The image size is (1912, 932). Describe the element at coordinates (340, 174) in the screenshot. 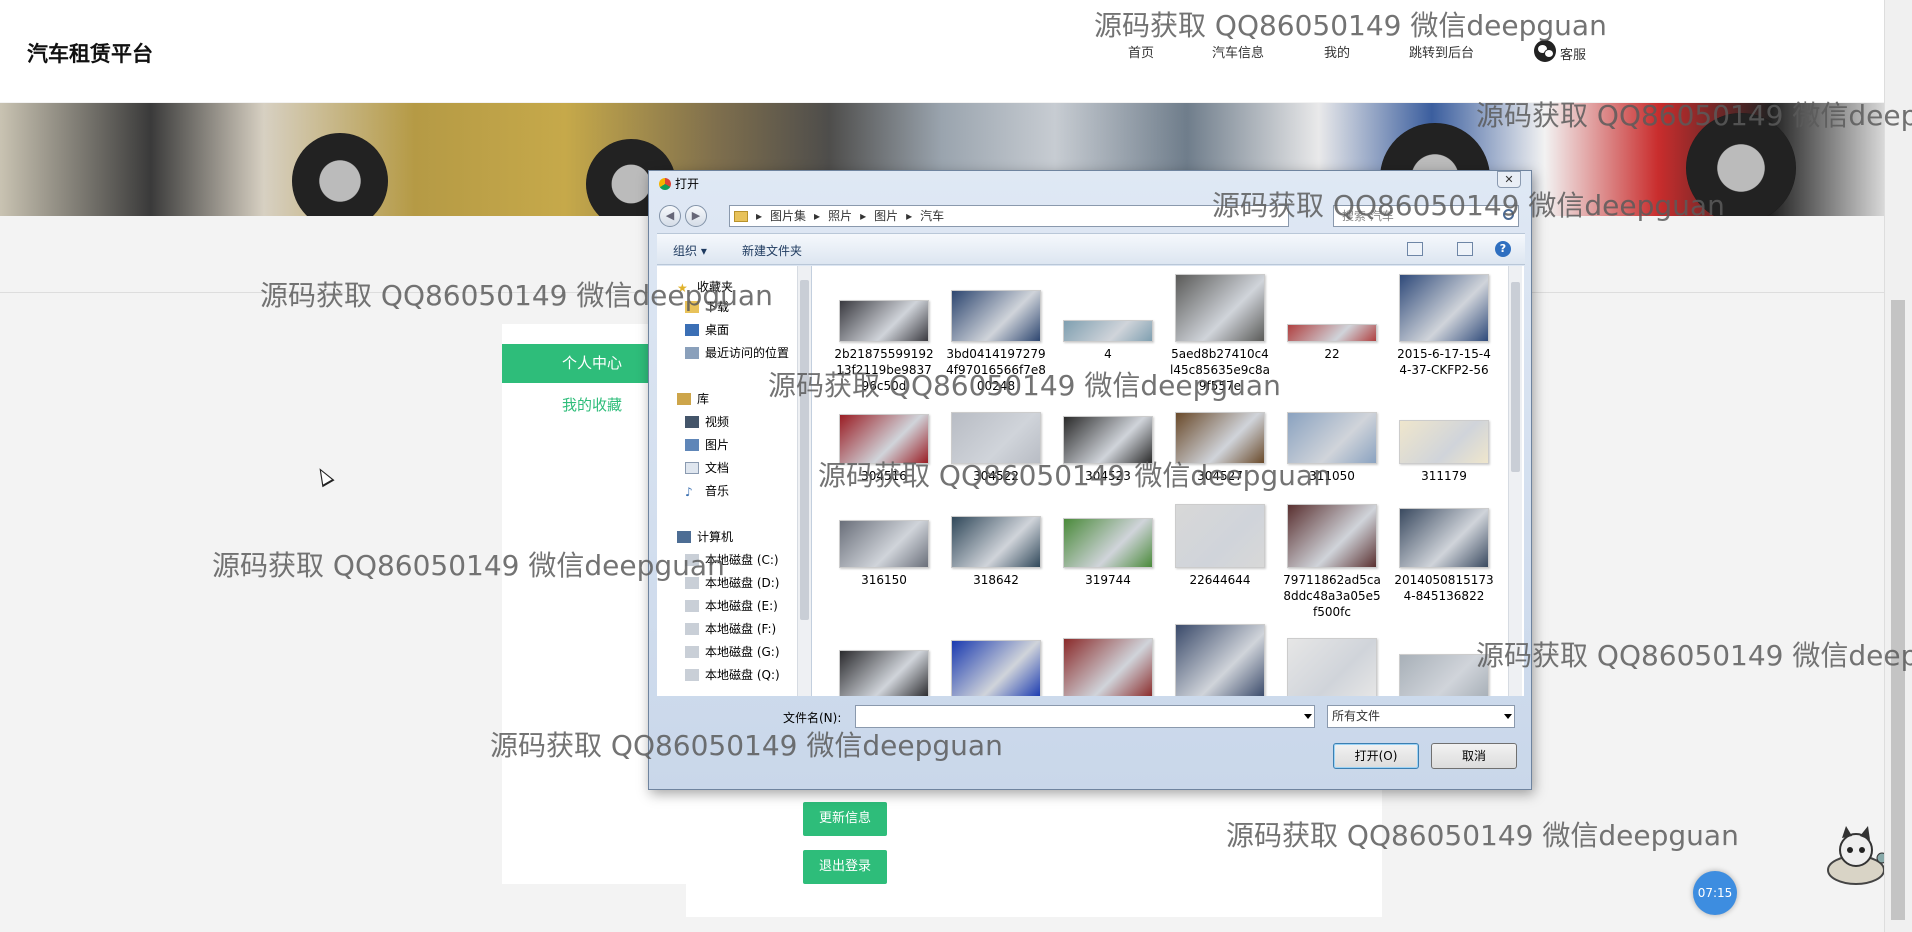

I see `banner-wheel` at that location.